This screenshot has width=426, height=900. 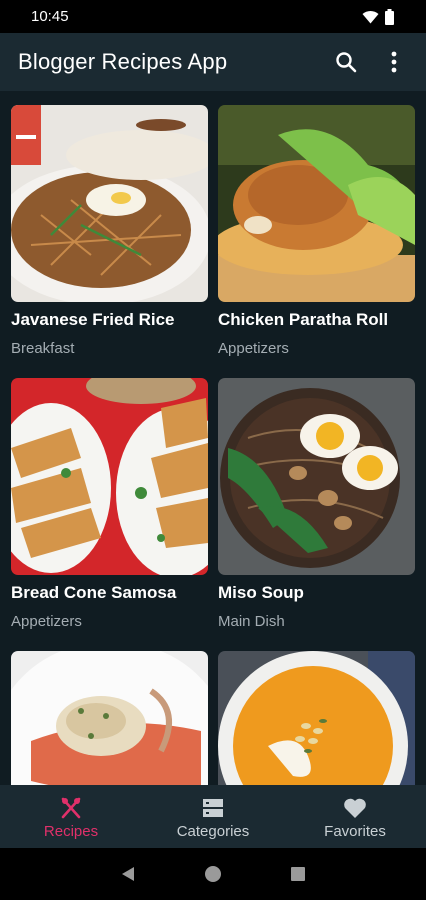 What do you see at coordinates (213, 16) in the screenshot?
I see `status-bar: 10:45` at bounding box center [213, 16].